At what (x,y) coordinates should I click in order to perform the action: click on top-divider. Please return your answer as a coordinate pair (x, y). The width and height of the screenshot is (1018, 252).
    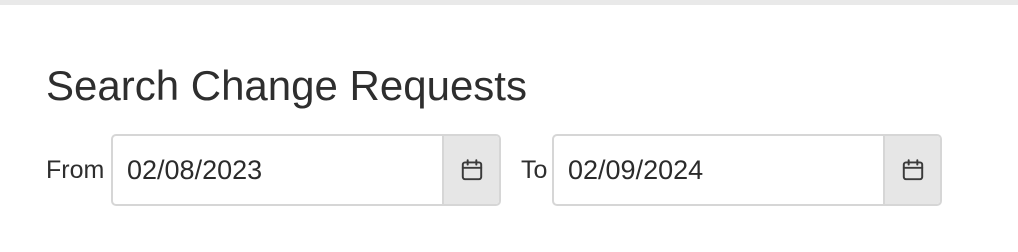
    Looking at the image, I should click on (509, 2).